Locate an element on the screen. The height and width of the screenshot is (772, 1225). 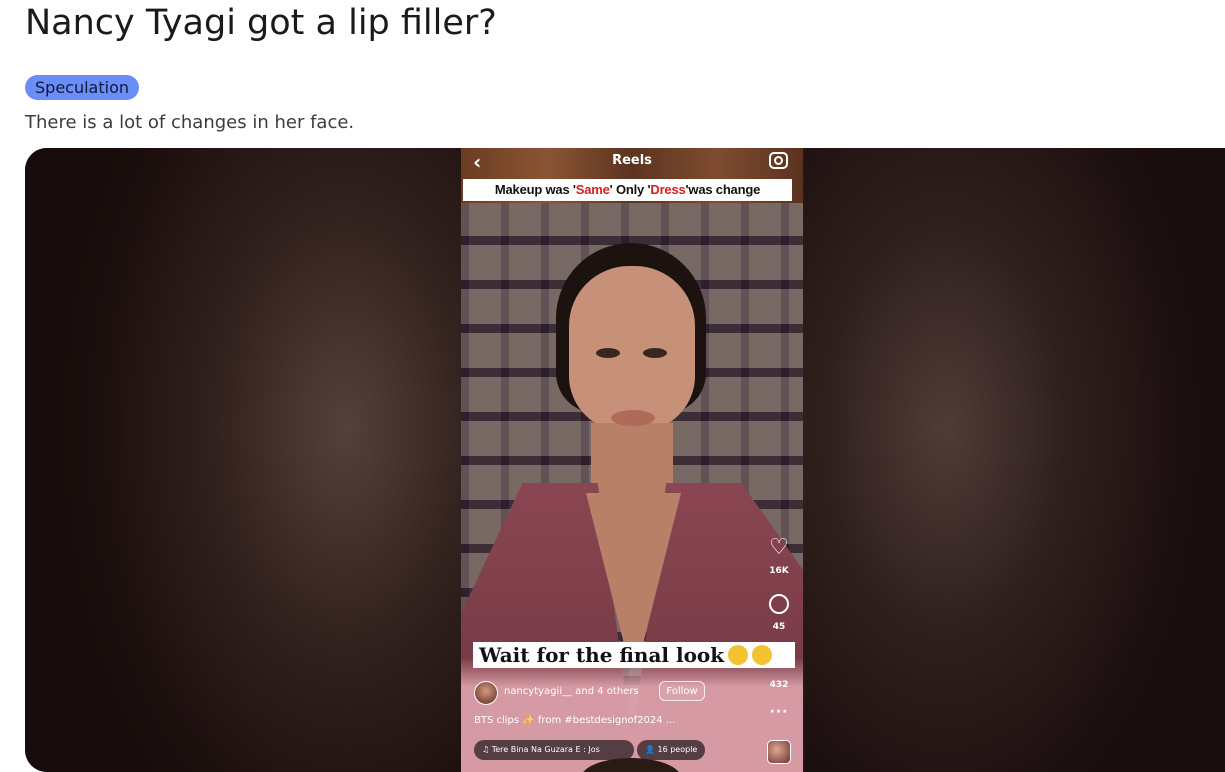
reel-overlay-caption: Wait for the final look is located at coordinates (634, 655).